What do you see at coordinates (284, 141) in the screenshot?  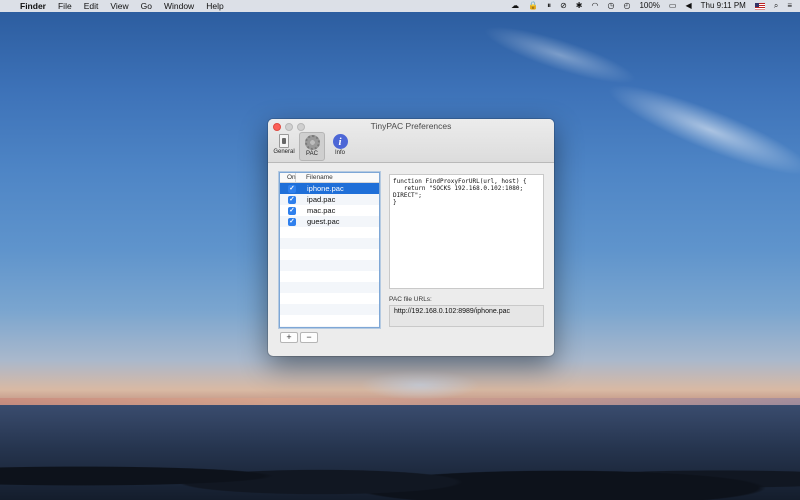 I see `general-switch-icon` at bounding box center [284, 141].